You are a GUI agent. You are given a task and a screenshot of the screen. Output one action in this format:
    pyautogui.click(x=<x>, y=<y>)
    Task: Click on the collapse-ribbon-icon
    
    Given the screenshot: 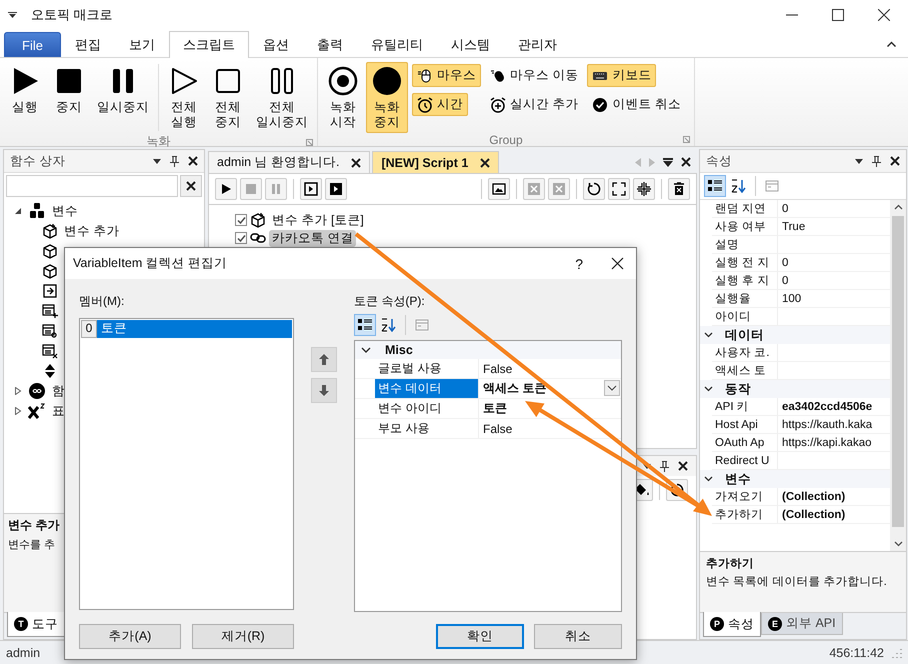 What is the action you would take?
    pyautogui.click(x=891, y=43)
    